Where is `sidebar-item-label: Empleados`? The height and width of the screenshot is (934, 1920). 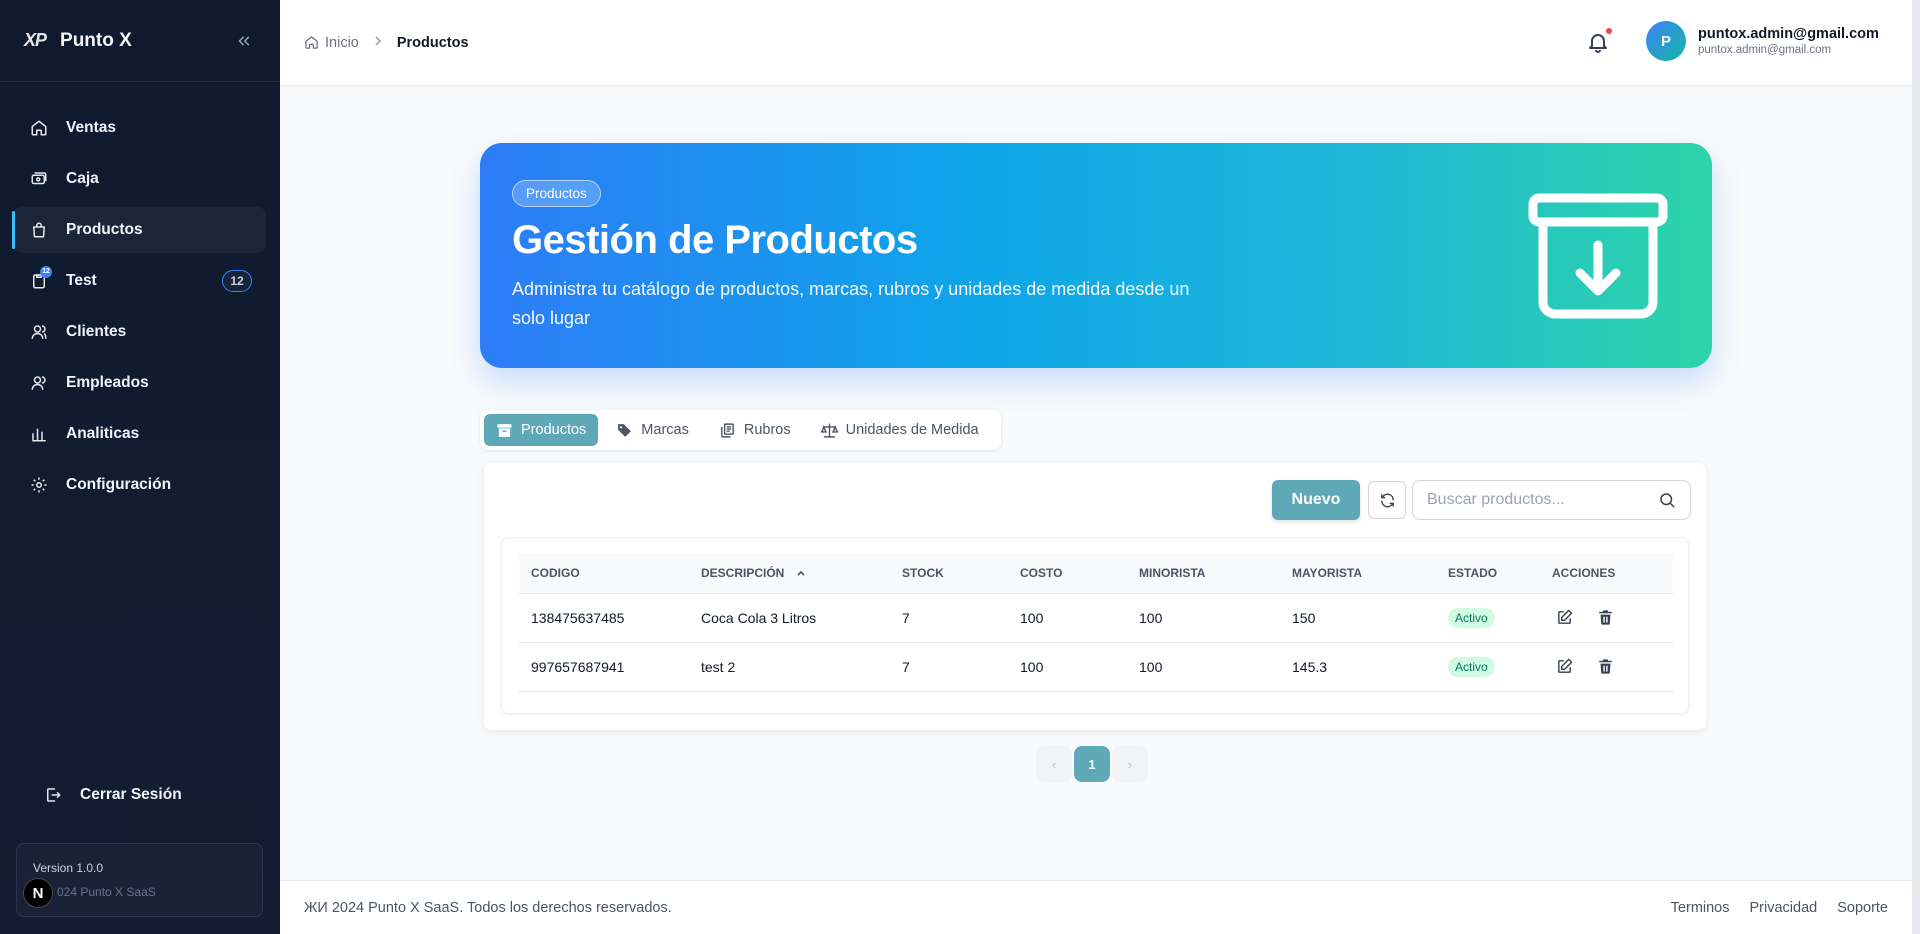 sidebar-item-label: Empleados is located at coordinates (107, 382).